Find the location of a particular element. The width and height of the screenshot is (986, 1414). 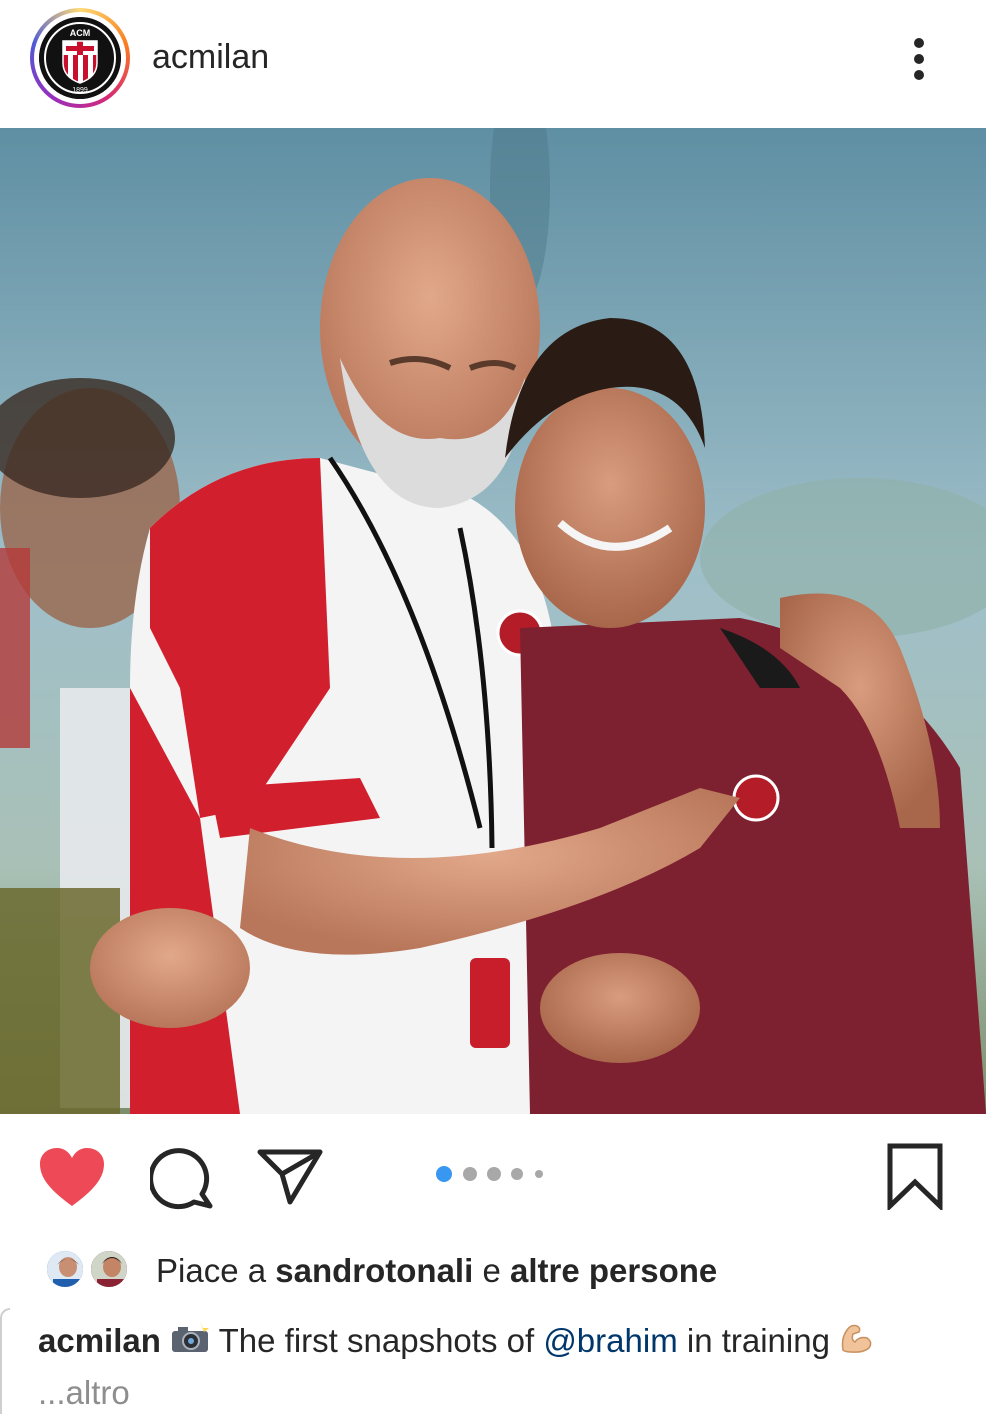

likes-summary: Piace a sandrotonali e altre persone is located at coordinates (436, 1271).